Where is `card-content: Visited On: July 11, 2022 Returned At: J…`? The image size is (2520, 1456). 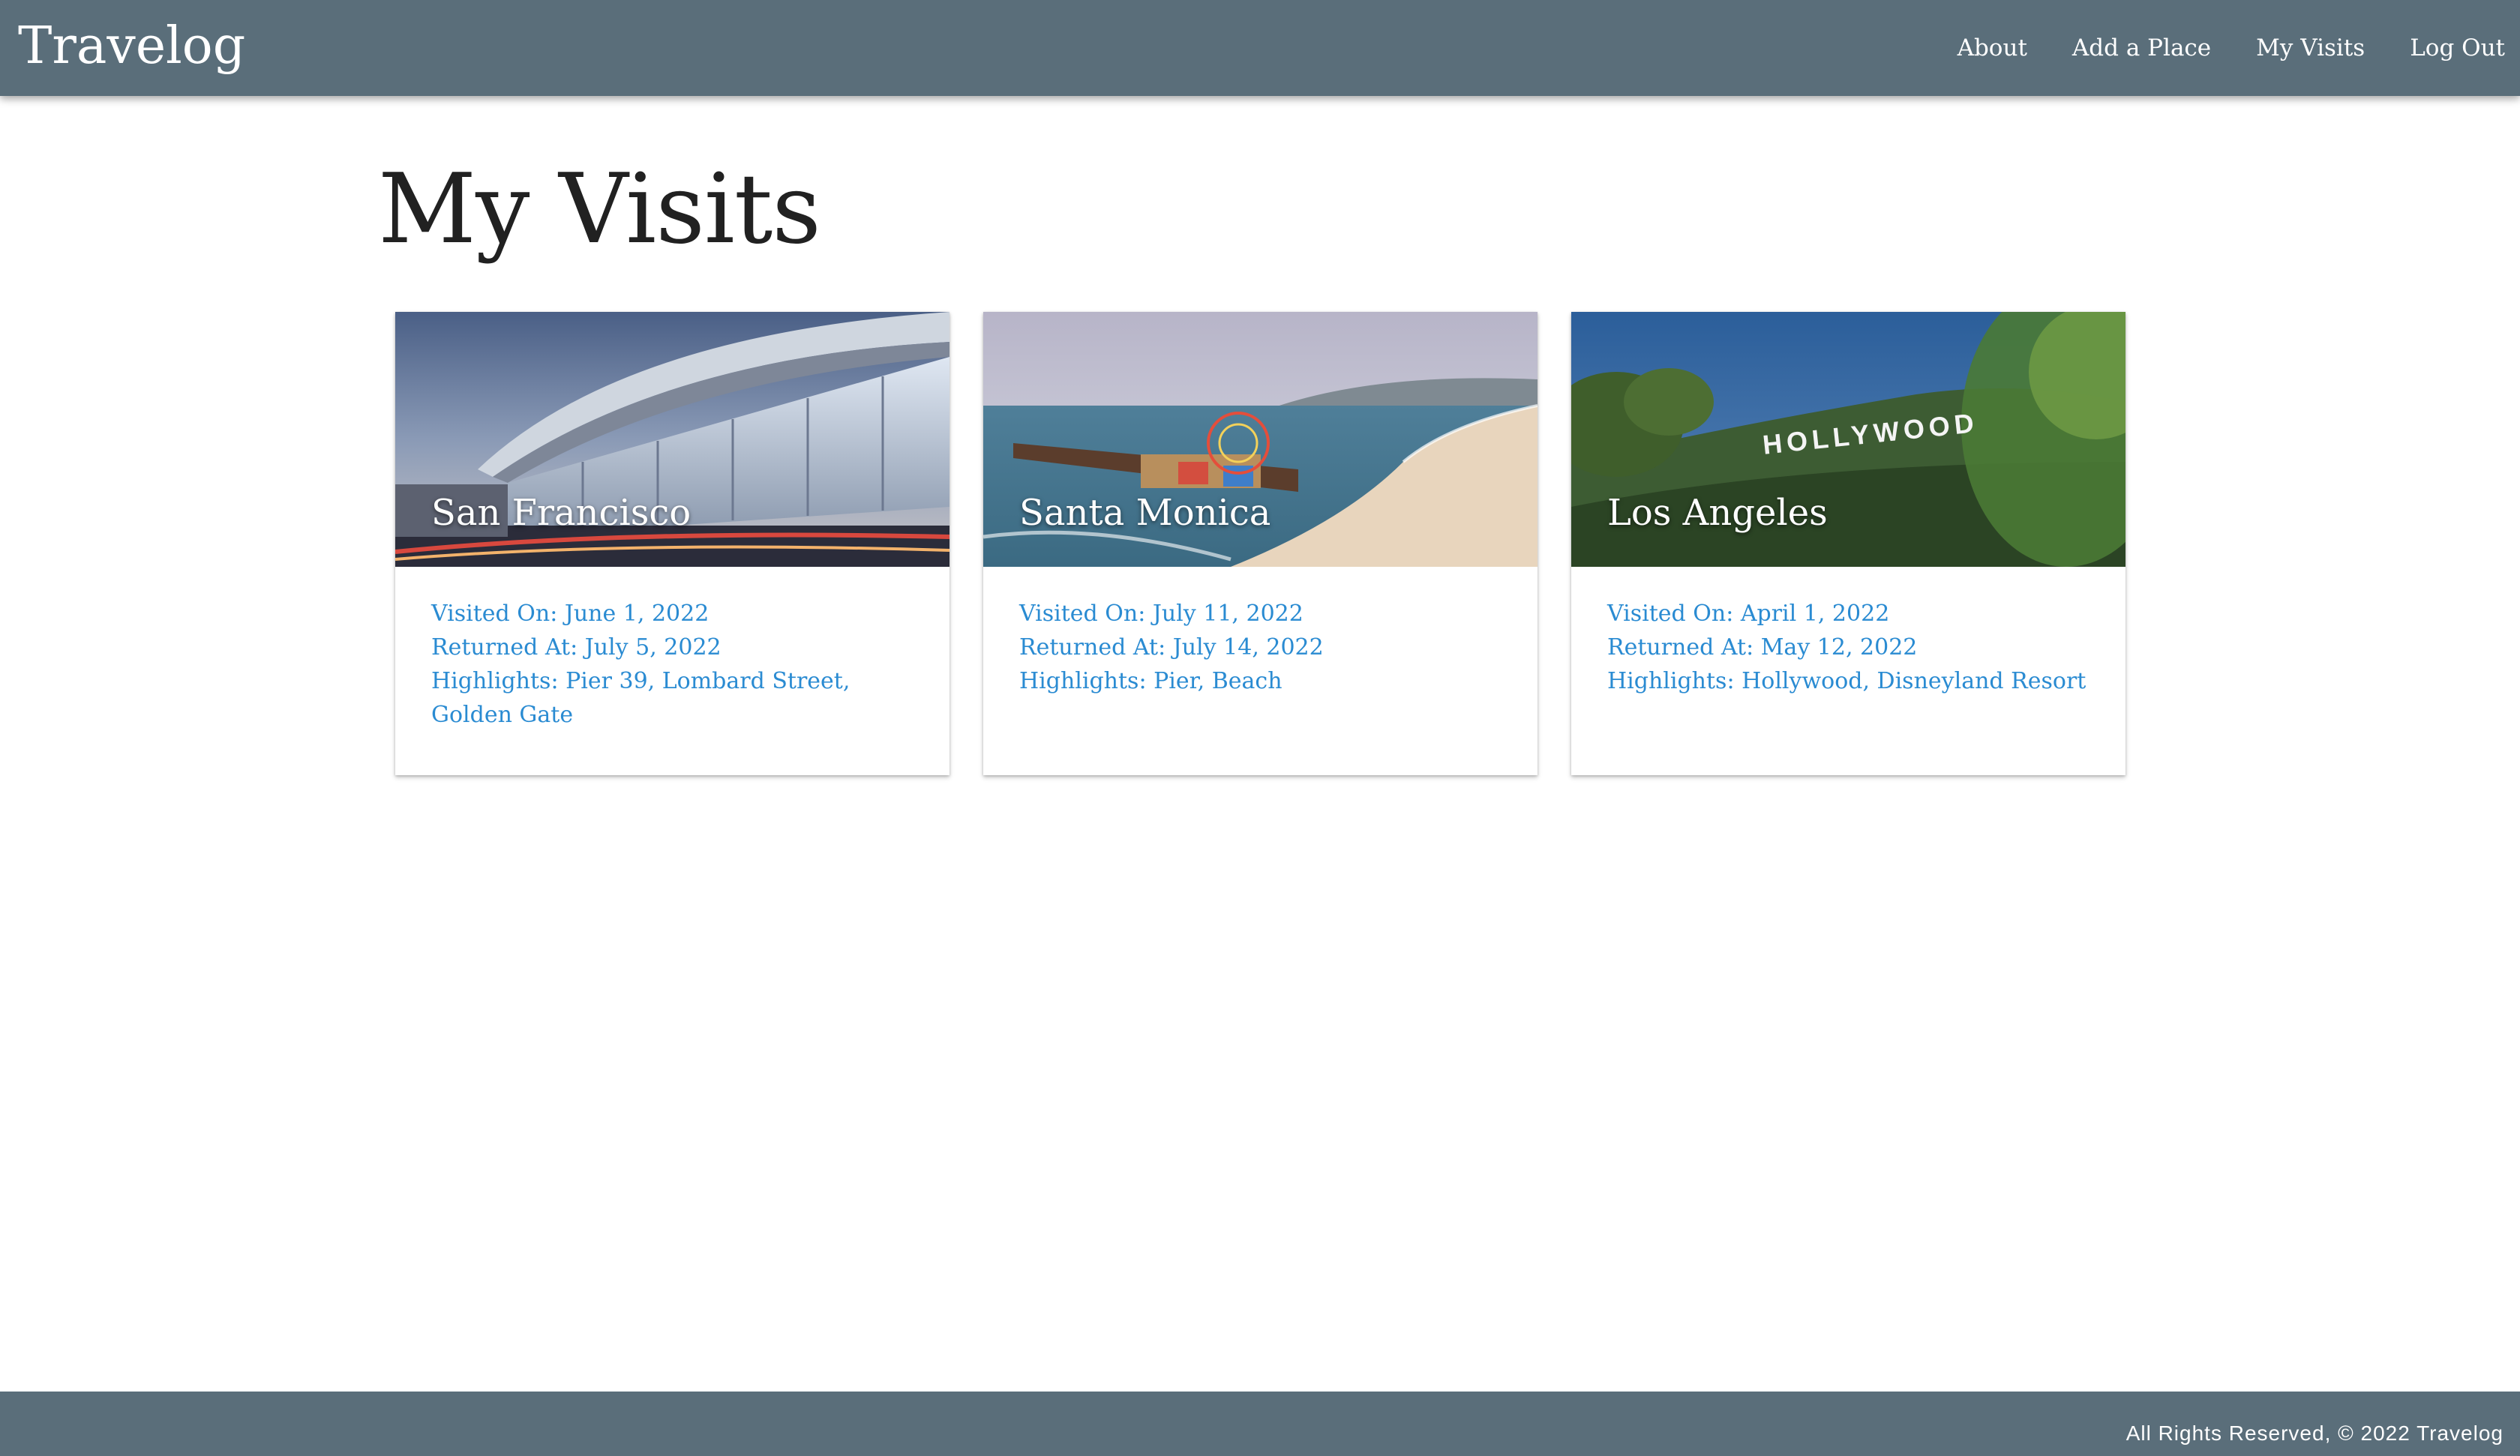
card-content: Visited On: July 11, 2022 Returned At: J… is located at coordinates (1260, 647).